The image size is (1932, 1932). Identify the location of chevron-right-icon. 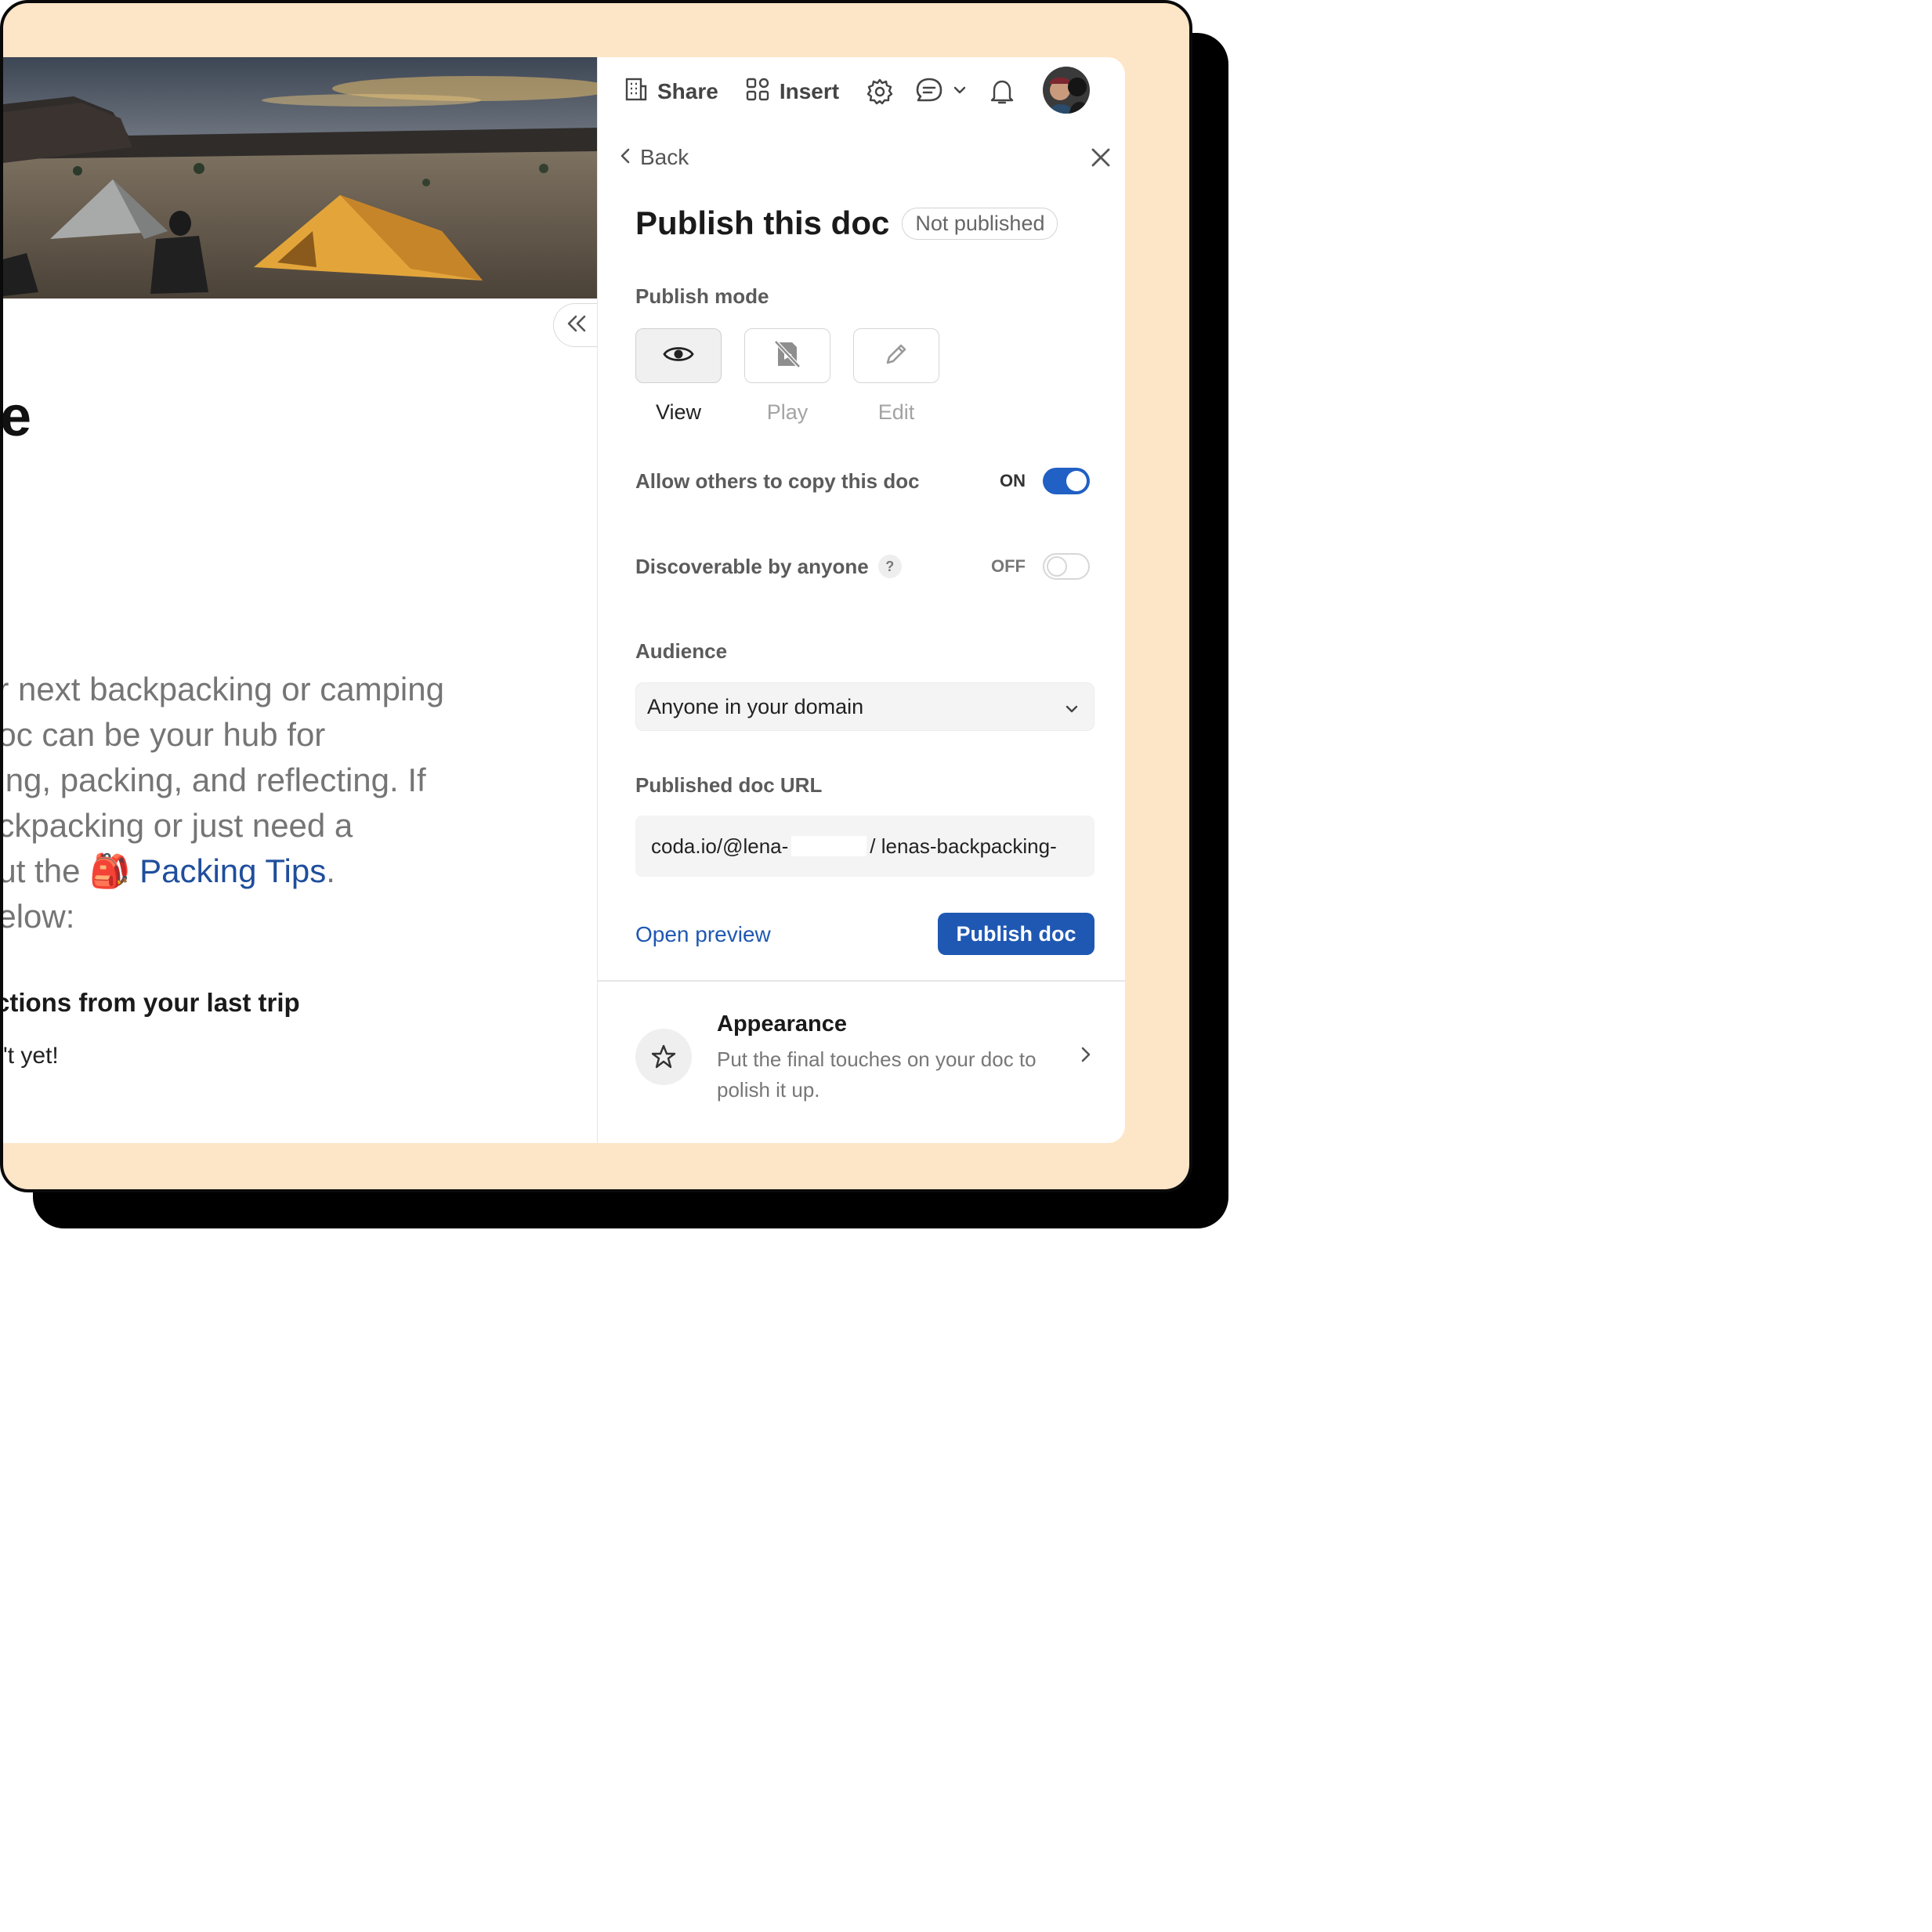
(1085, 1056).